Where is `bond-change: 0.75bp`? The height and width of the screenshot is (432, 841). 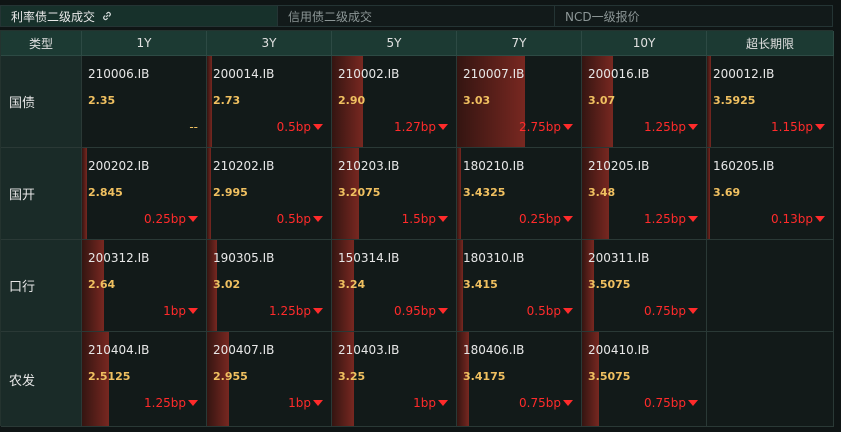 bond-change: 0.75bp is located at coordinates (671, 311).